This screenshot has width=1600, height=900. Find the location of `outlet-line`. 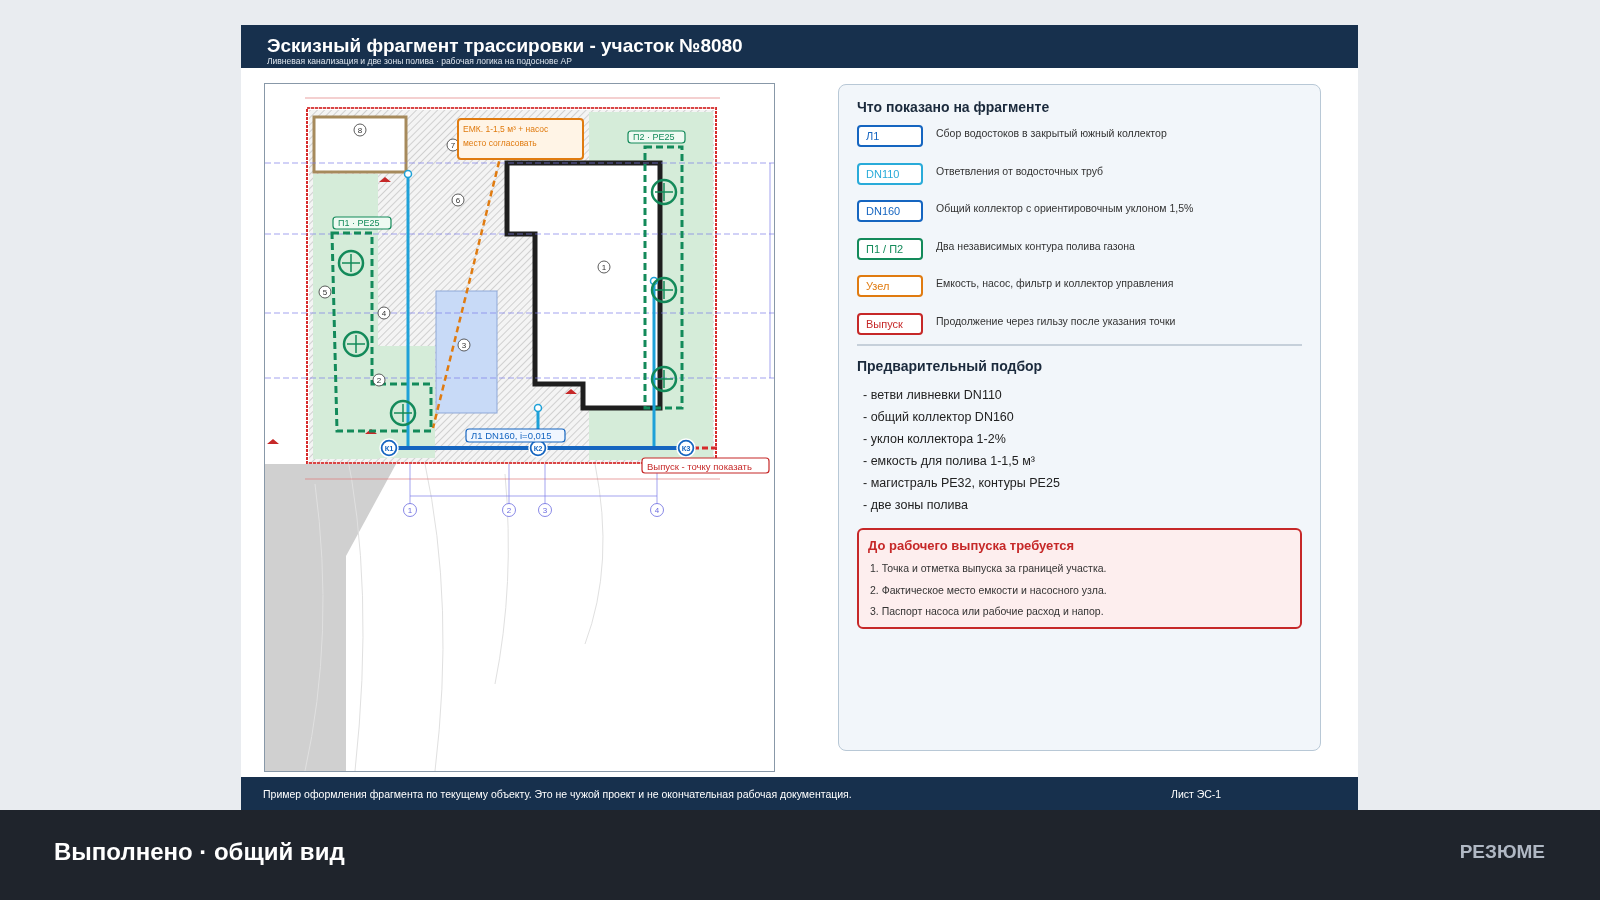

outlet-line is located at coordinates (706, 448).